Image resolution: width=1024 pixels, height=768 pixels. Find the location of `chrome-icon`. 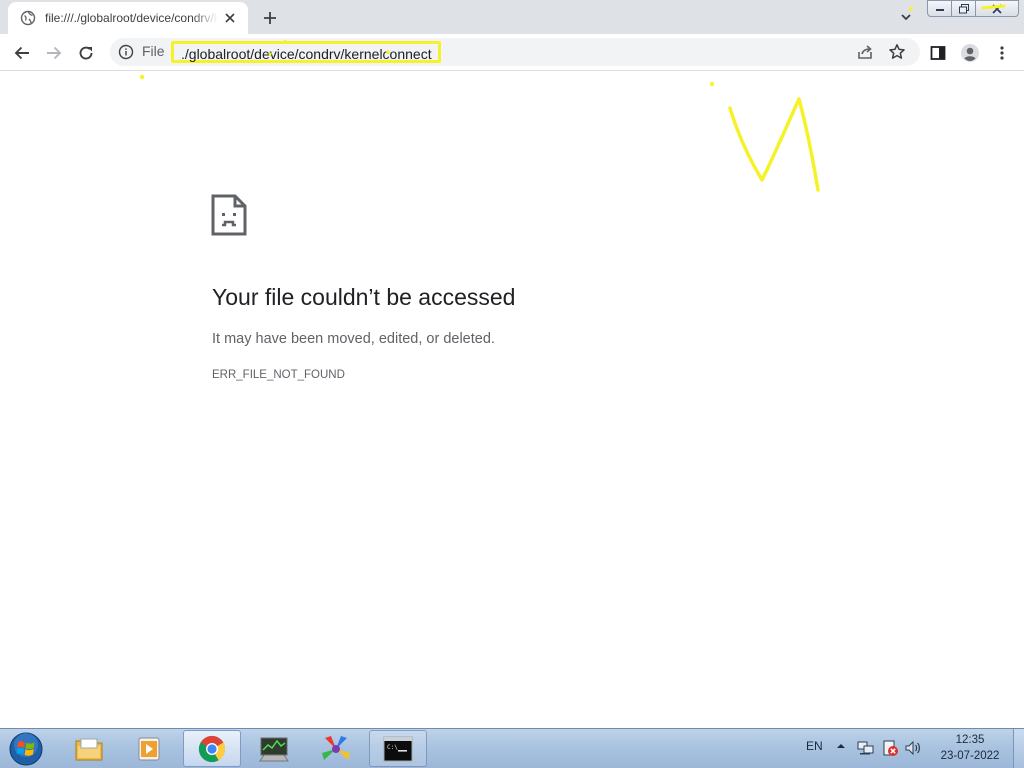

chrome-icon is located at coordinates (212, 748).